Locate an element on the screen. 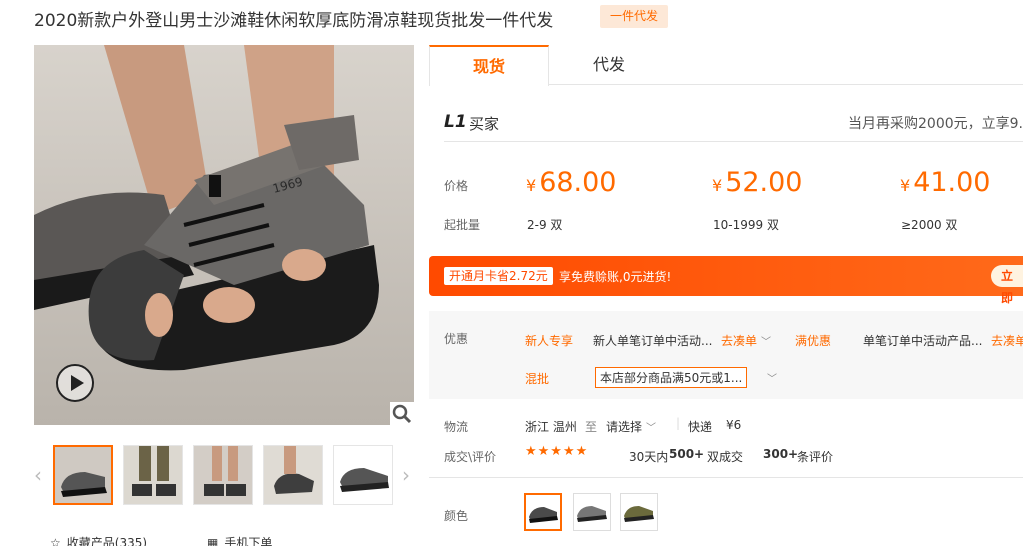  reviews-label: 成交\评价 is located at coordinates (470, 457).